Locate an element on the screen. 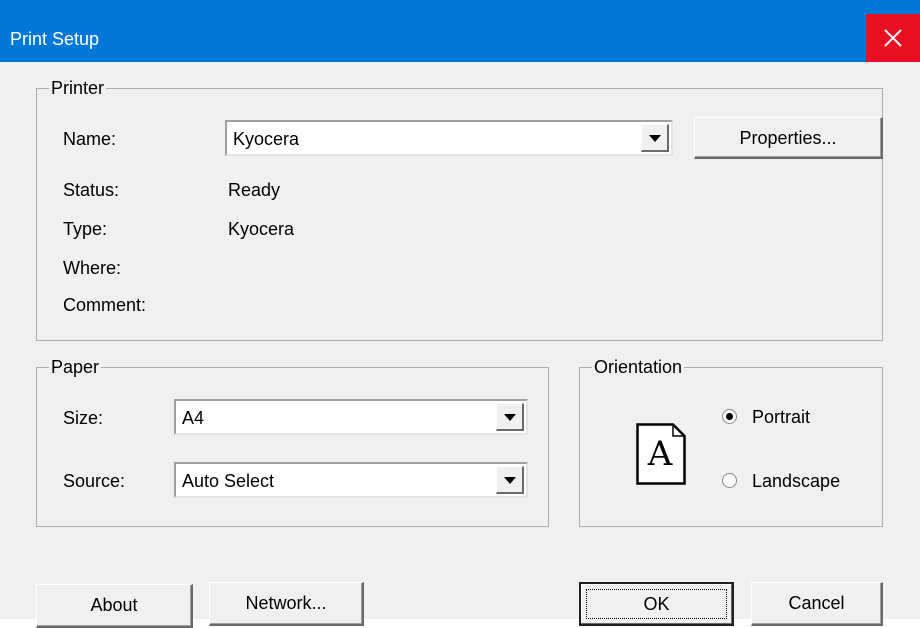 Image resolution: width=920 pixels, height=628 pixels. type-label: Type: is located at coordinates (85, 229).